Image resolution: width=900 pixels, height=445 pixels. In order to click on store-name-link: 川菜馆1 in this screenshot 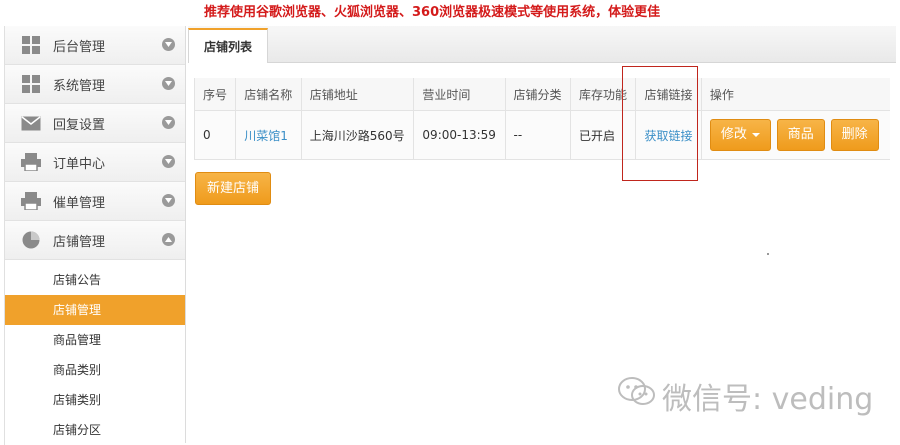, I will do `click(268, 135)`.